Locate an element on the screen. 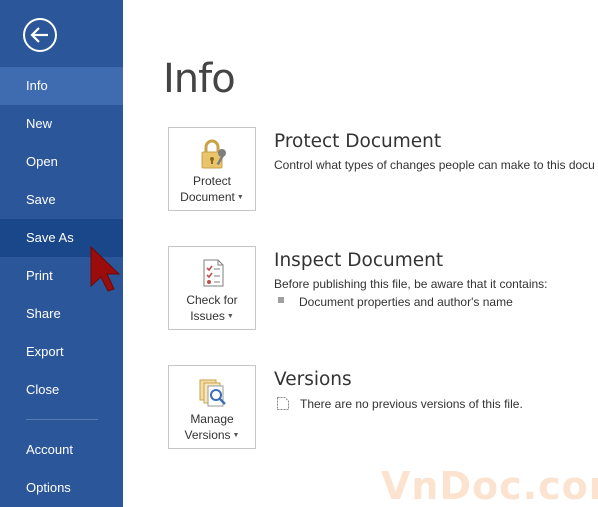 The height and width of the screenshot is (507, 598). sidebar-item-info: Info is located at coordinates (61, 86).